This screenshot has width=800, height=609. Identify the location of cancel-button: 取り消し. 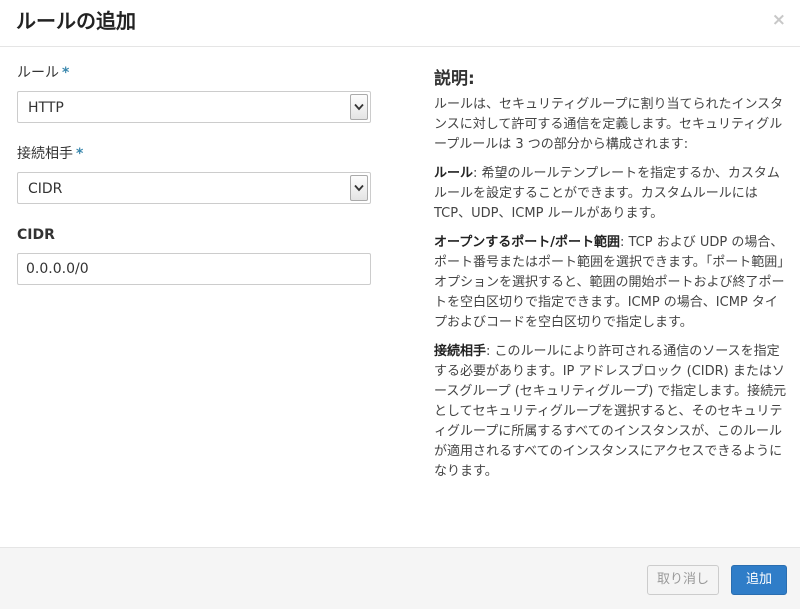
(683, 580).